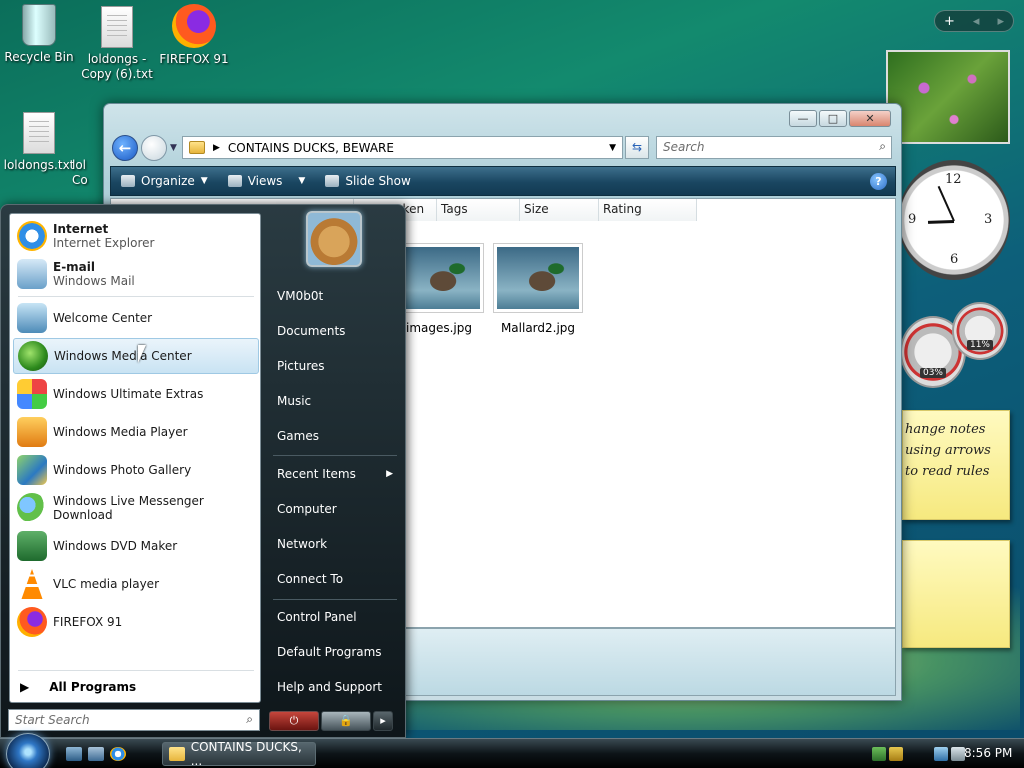  I want to click on default-programs-link: Default Programs, so click(334, 652).